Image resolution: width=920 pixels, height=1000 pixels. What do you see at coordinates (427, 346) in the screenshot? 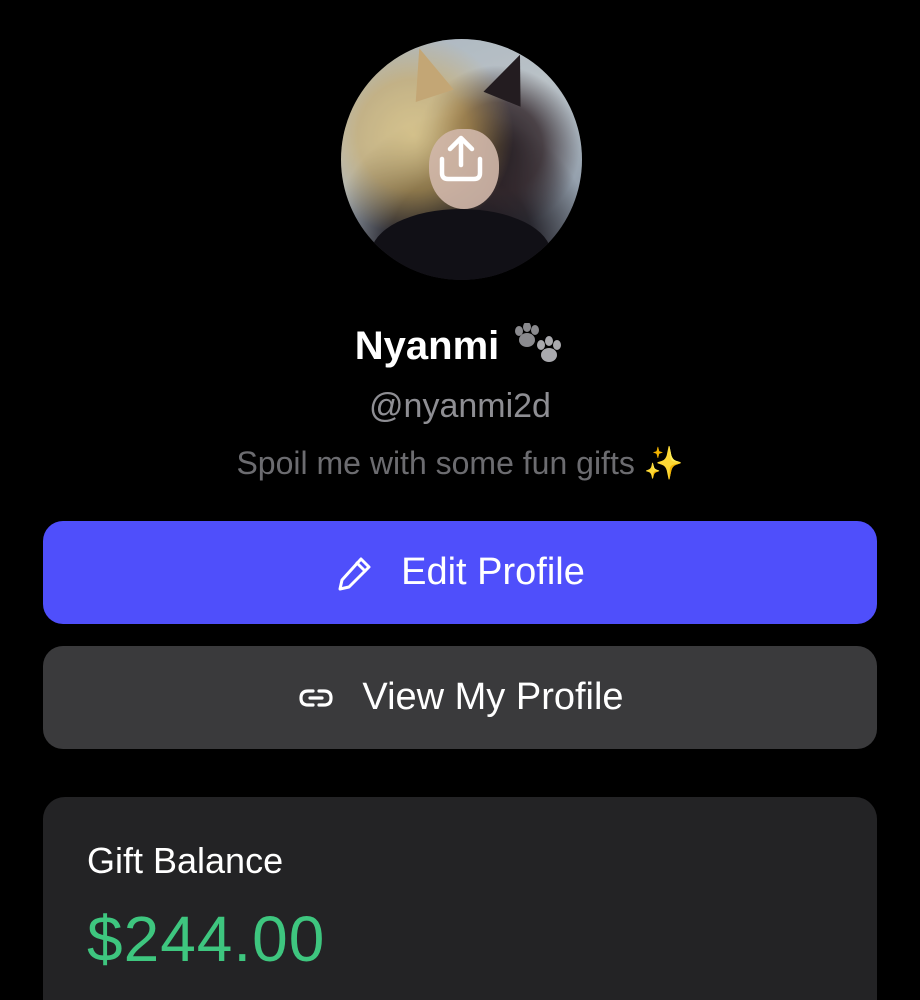
I see `display-name: Nyanmi` at bounding box center [427, 346].